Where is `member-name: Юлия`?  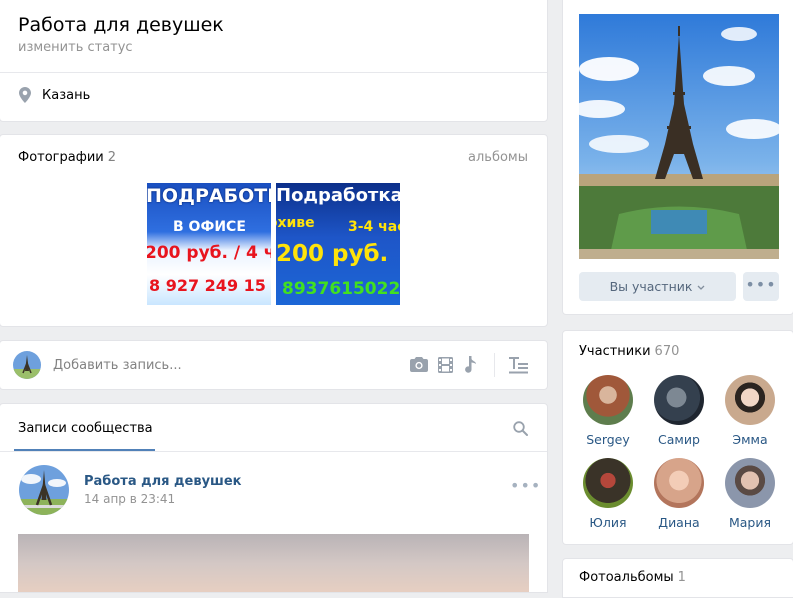 member-name: Юлия is located at coordinates (608, 522).